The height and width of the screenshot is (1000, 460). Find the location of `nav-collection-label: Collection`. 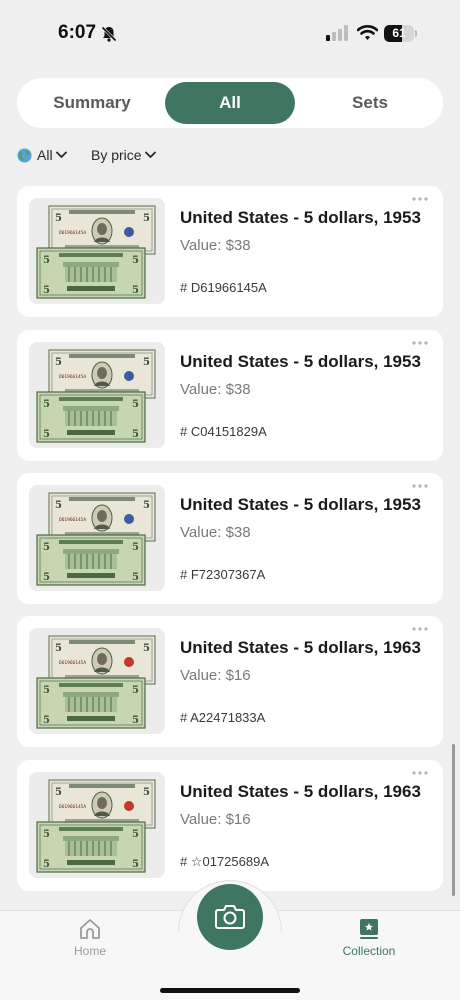

nav-collection-label: Collection is located at coordinates (369, 951).